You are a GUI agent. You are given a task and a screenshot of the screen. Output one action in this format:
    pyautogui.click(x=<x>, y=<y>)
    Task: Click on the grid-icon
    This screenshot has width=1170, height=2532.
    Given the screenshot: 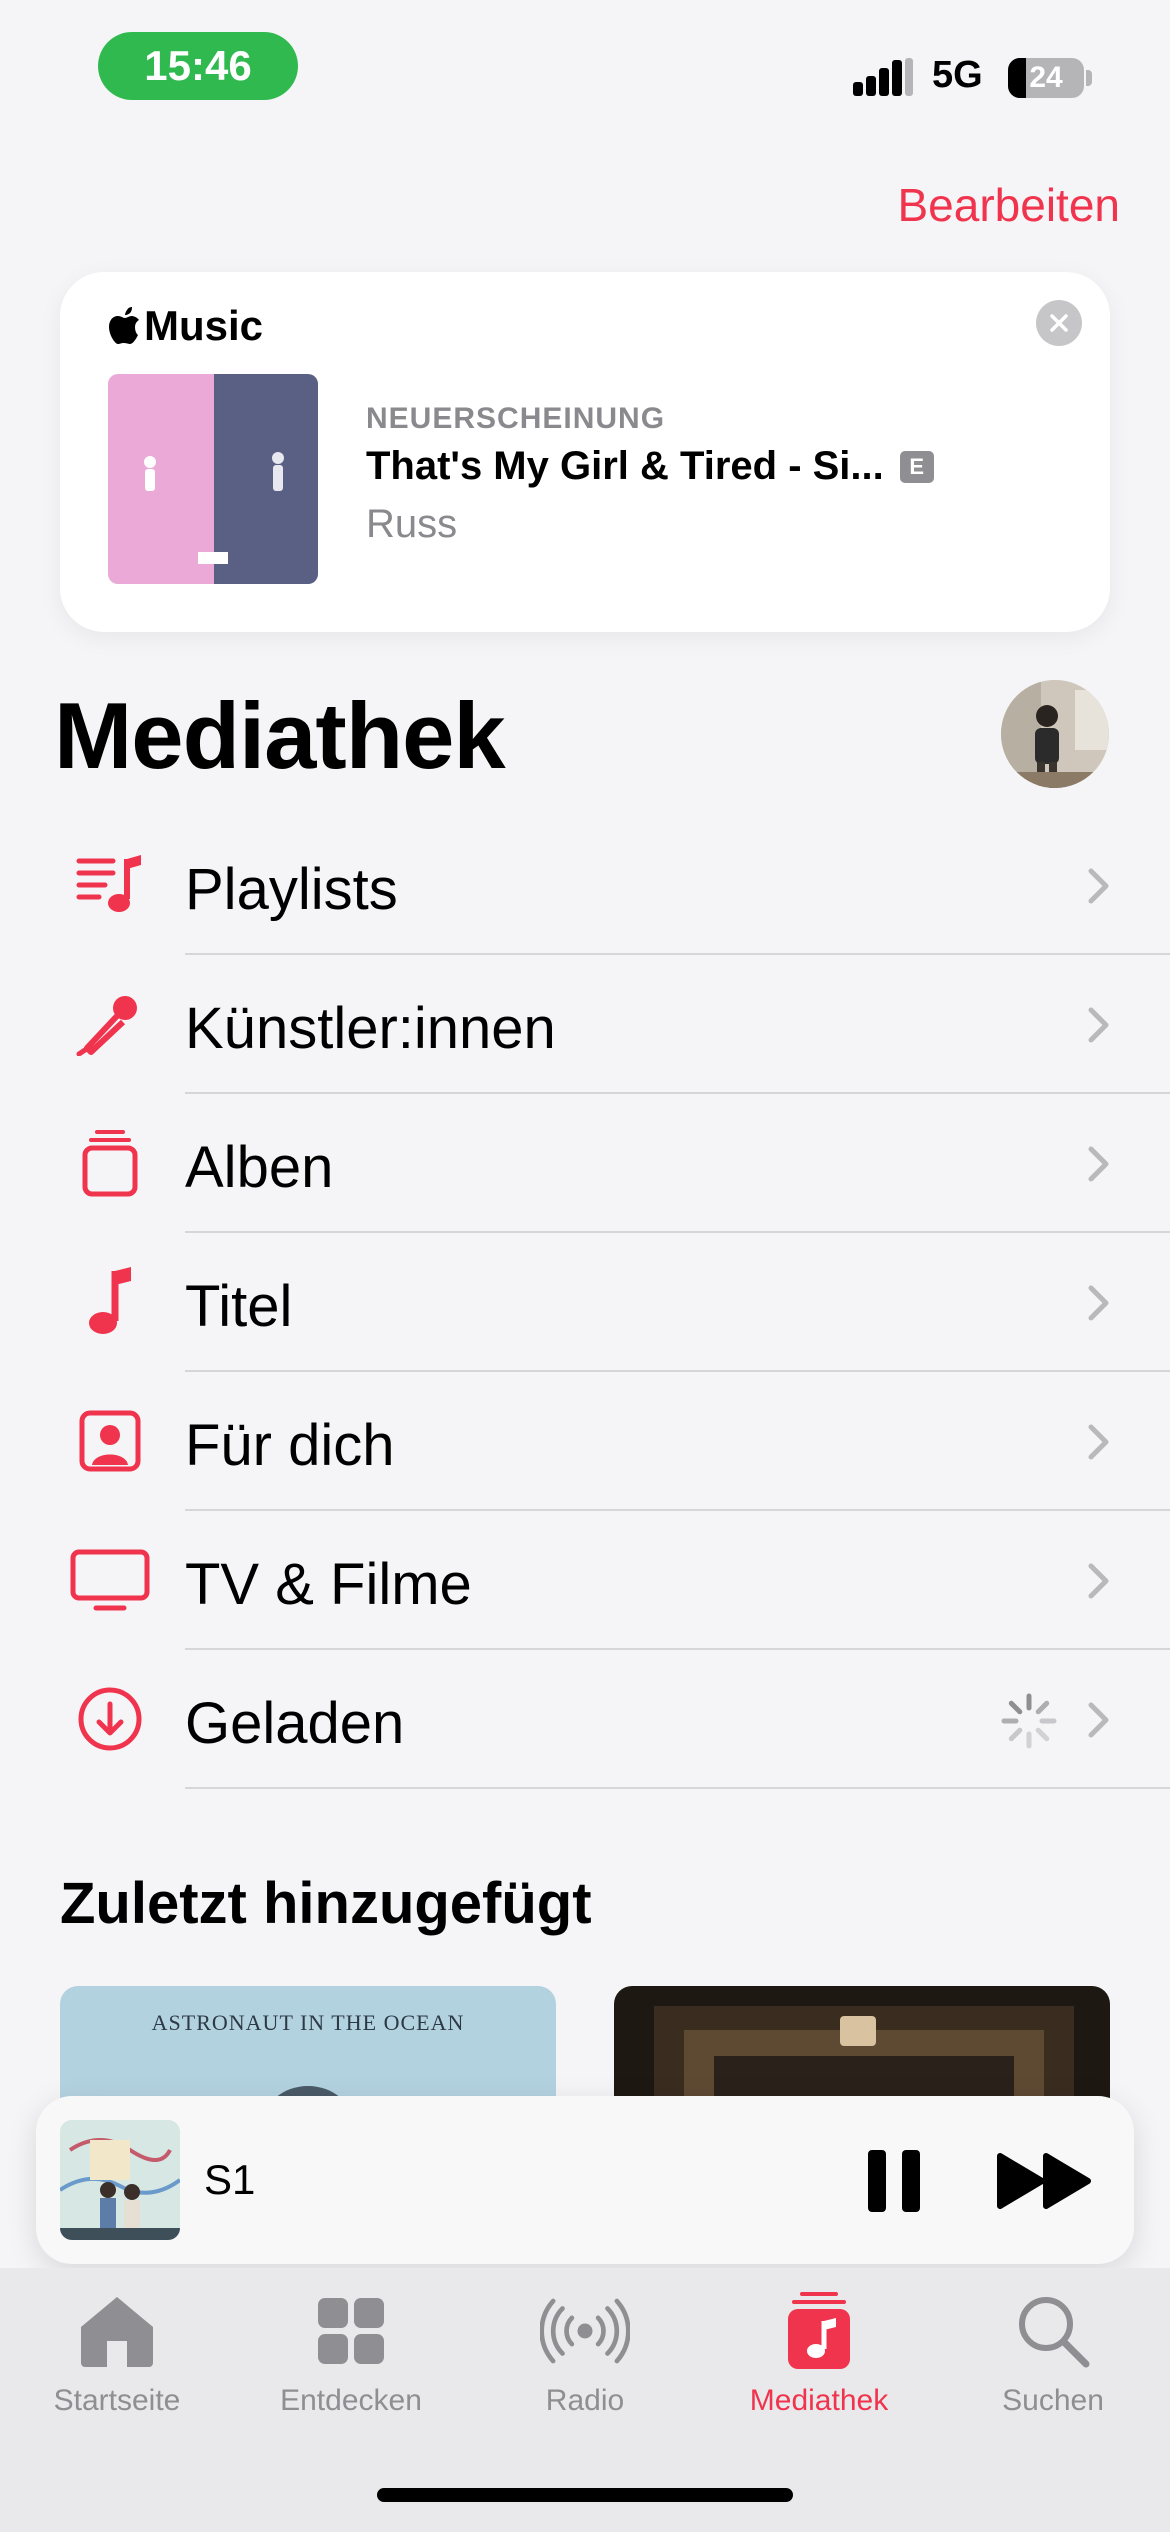 What is the action you would take?
    pyautogui.click(x=351, y=2331)
    